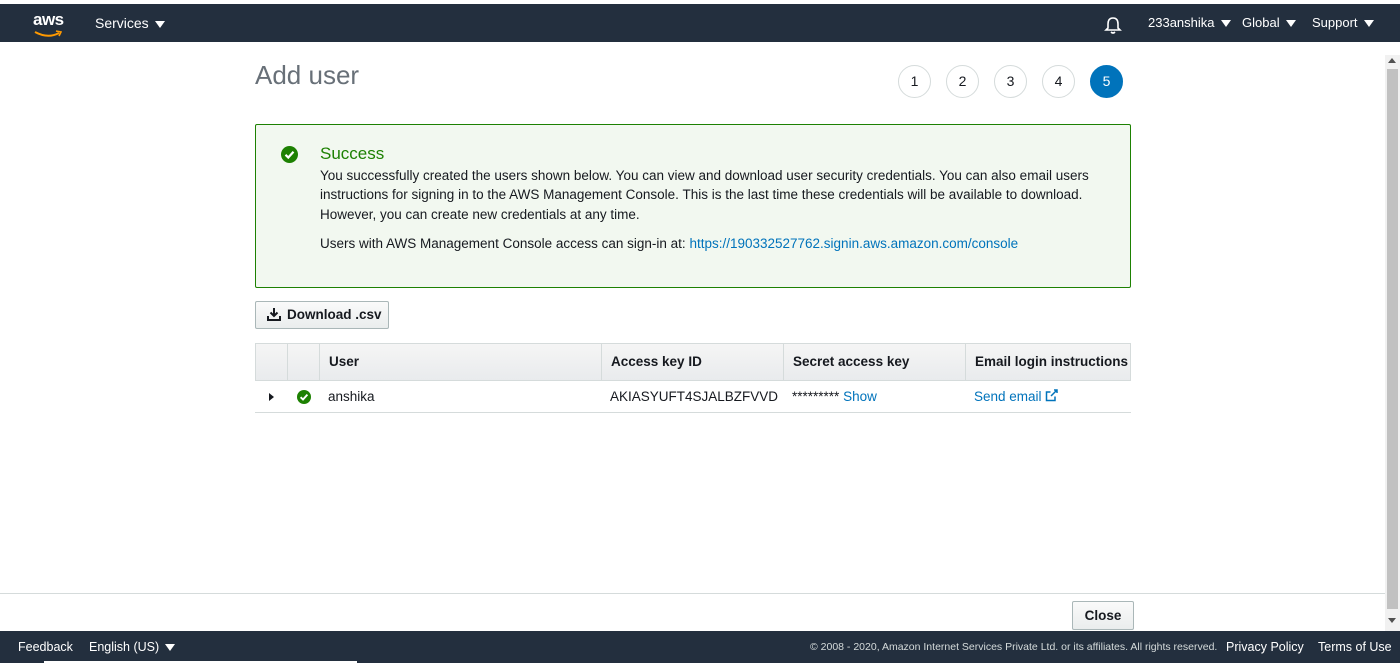 The width and height of the screenshot is (1400, 663). Describe the element at coordinates (692, 612) in the screenshot. I see `wizard-footer: Close` at that location.